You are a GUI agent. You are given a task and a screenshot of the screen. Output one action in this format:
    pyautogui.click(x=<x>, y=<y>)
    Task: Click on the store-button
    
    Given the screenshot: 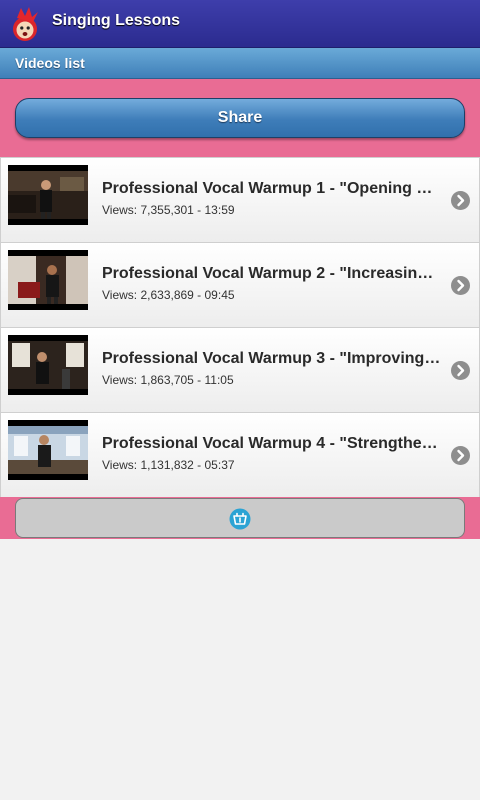 What is the action you would take?
    pyautogui.click(x=240, y=518)
    